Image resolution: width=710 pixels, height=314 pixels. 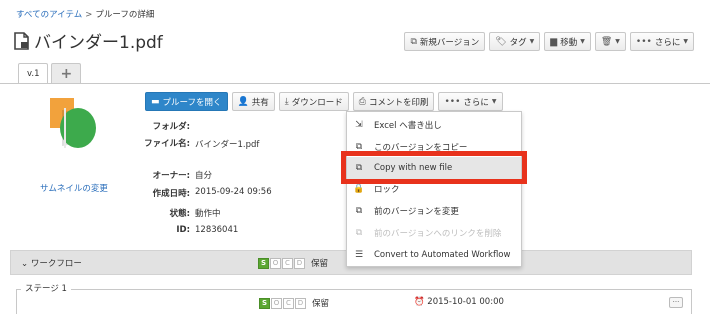 What do you see at coordinates (73, 128) in the screenshot?
I see `thumbnail-image` at bounding box center [73, 128].